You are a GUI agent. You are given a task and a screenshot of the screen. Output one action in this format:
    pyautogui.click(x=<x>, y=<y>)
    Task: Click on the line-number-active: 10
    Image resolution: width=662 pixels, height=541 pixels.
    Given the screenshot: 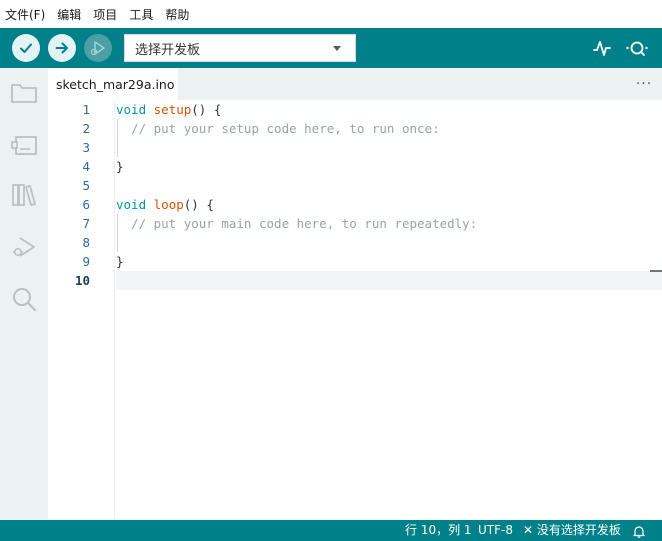 What is the action you would take?
    pyautogui.click(x=82, y=280)
    